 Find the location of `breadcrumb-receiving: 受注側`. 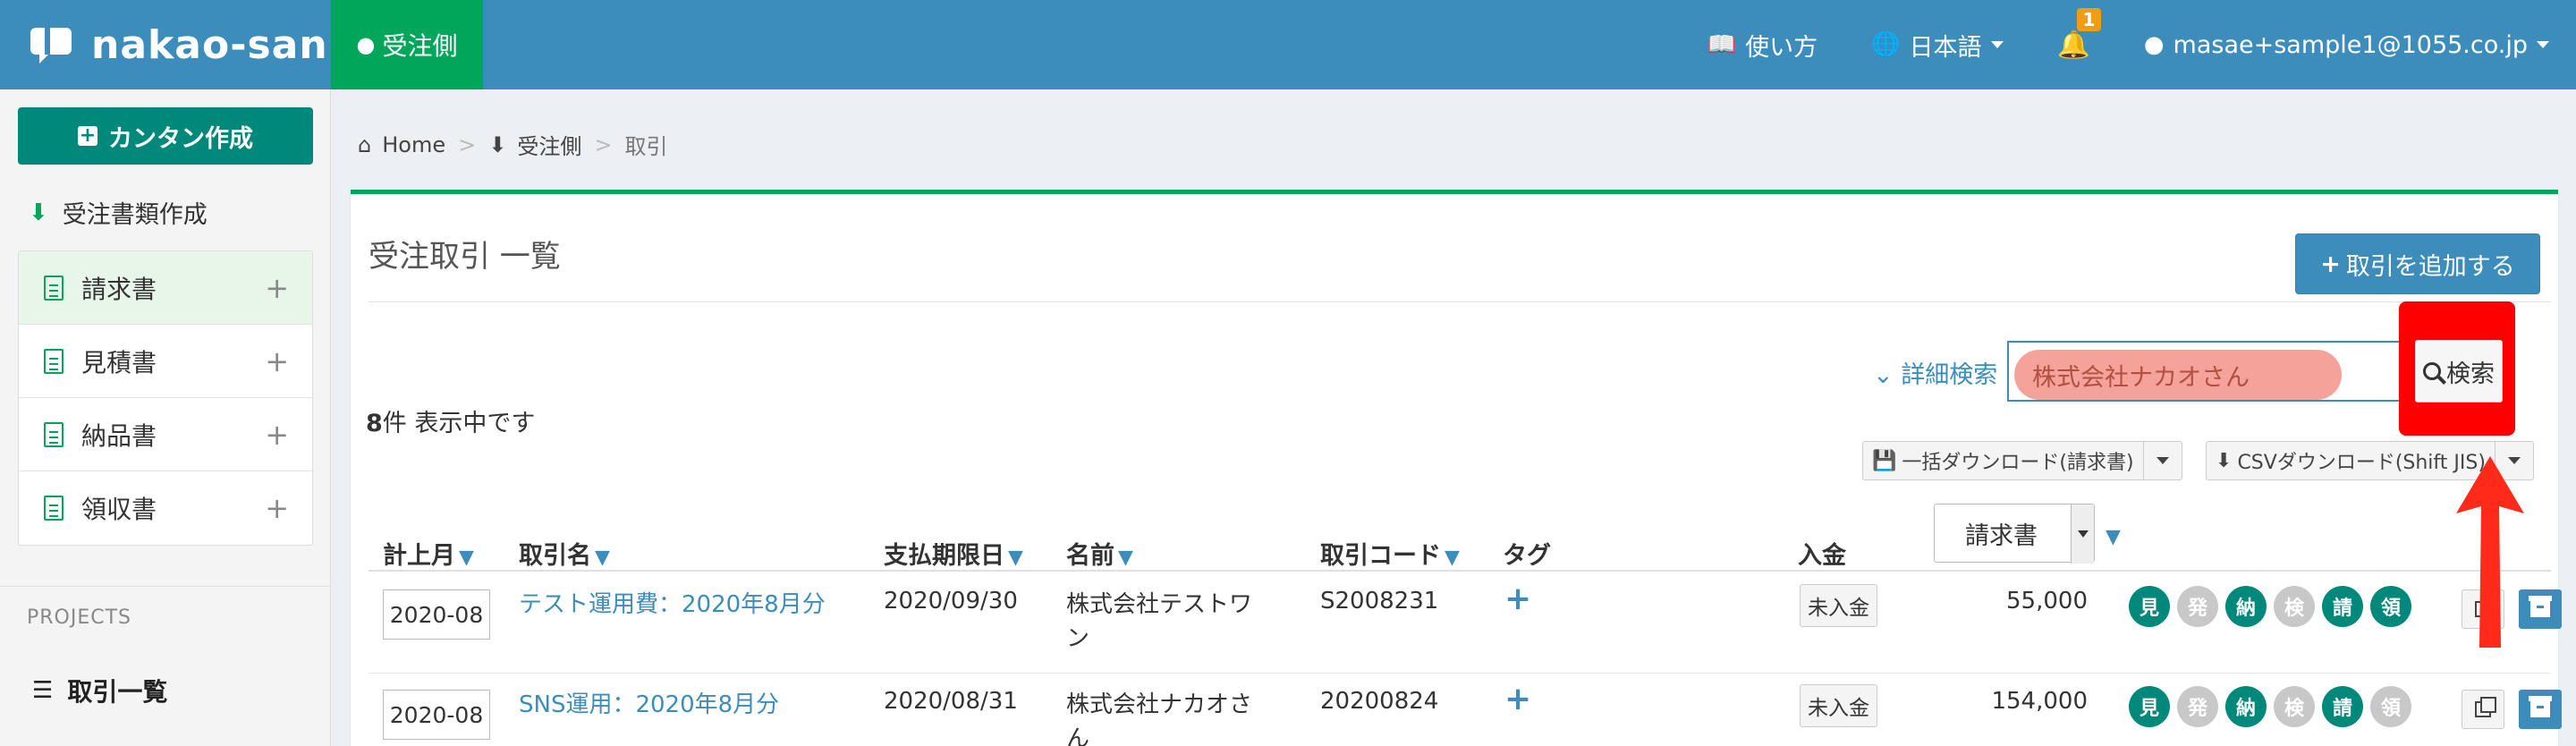

breadcrumb-receiving: 受注側 is located at coordinates (549, 144).